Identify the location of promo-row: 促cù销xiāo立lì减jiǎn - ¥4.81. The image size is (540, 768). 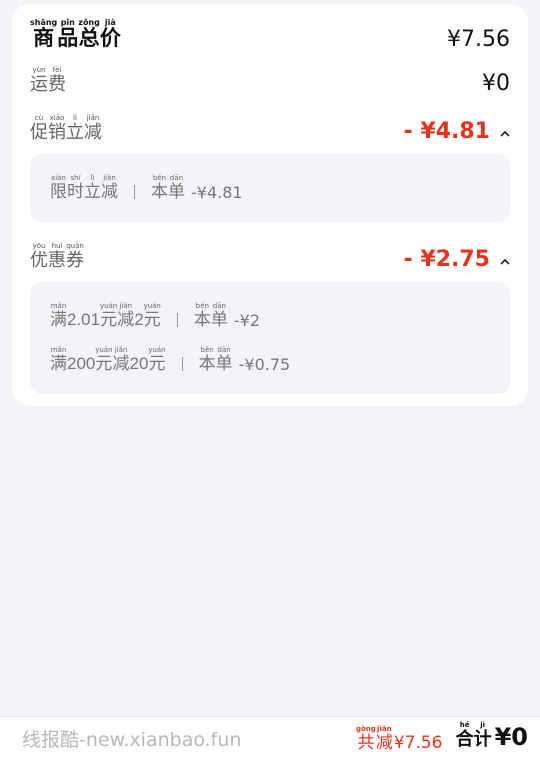
(270, 129).